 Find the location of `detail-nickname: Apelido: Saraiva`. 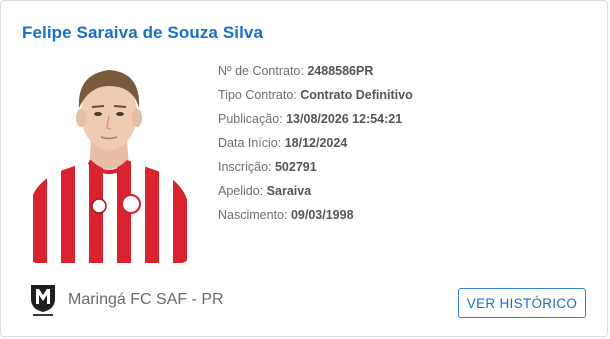

detail-nickname: Apelido: Saraiva is located at coordinates (265, 191).